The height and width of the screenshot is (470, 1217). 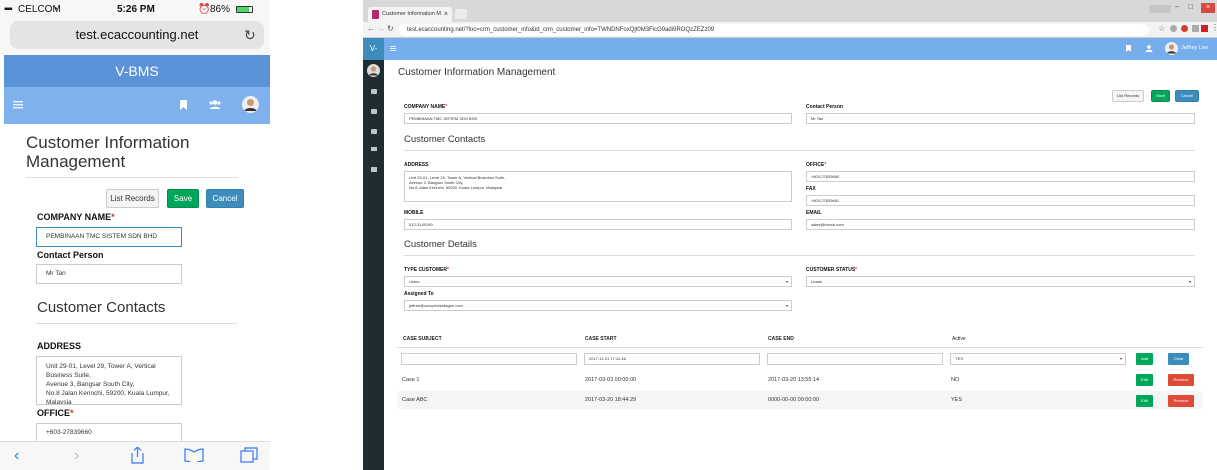 I want to click on mobile-input: 012-3145199, so click(x=598, y=224).